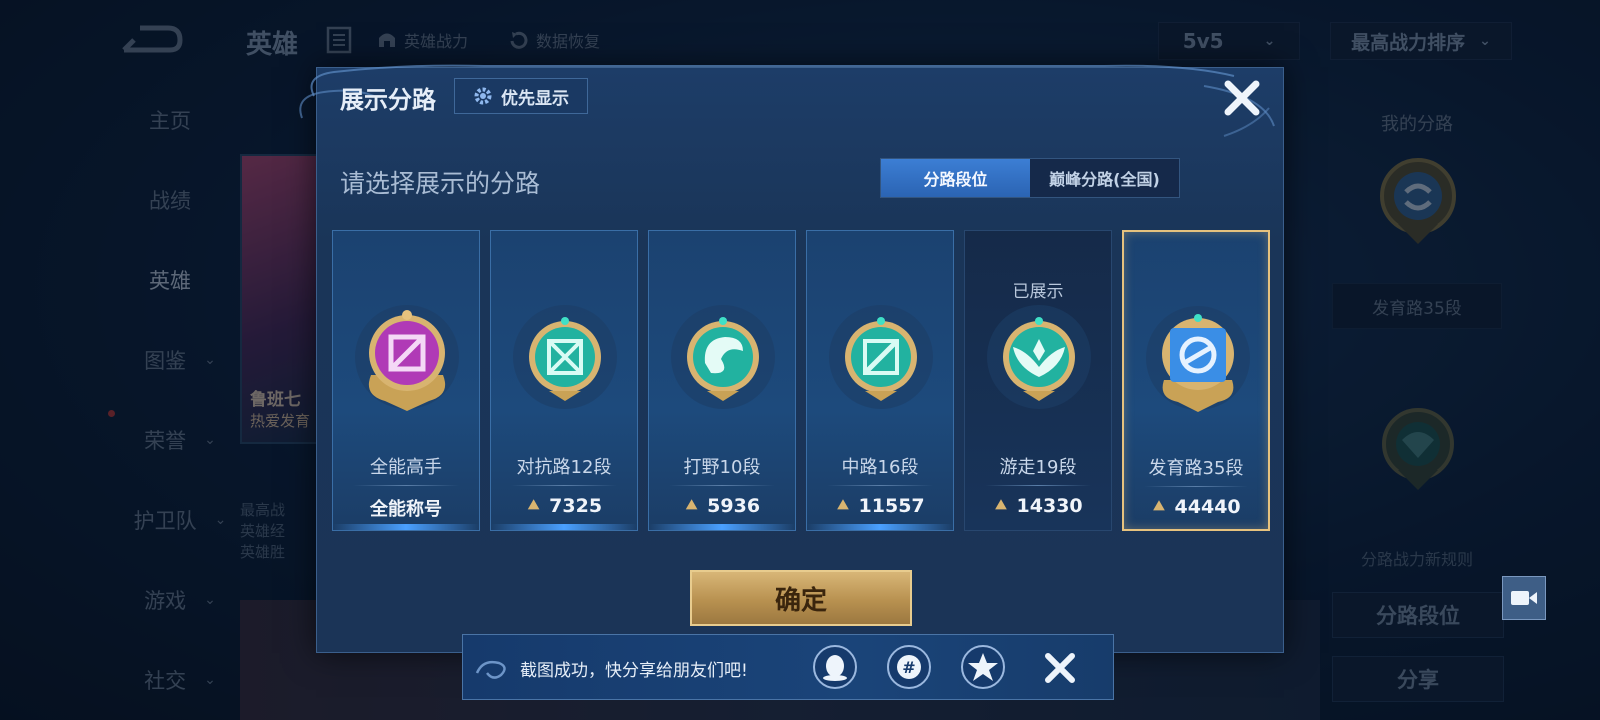 The image size is (1600, 720). I want to click on priority-display-button: 优先显示, so click(521, 96).